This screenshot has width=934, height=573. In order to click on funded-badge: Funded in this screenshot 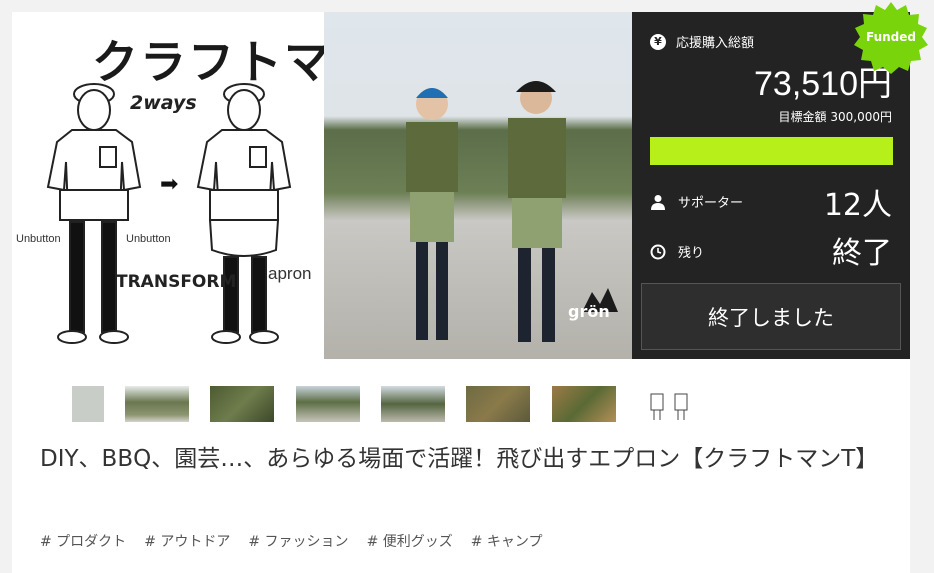, I will do `click(890, 37)`.